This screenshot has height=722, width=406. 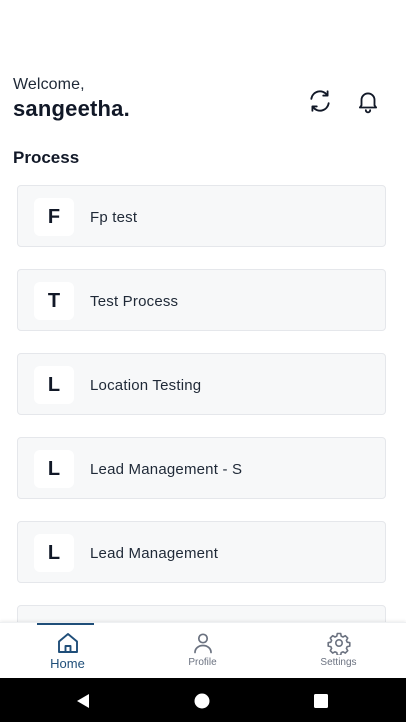 I want to click on process-avatar: T, so click(x=54, y=301).